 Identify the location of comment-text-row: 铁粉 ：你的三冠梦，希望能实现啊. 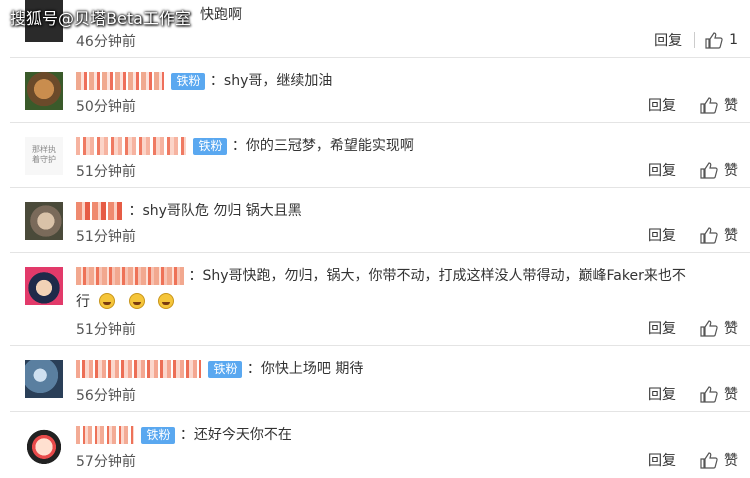
(245, 145).